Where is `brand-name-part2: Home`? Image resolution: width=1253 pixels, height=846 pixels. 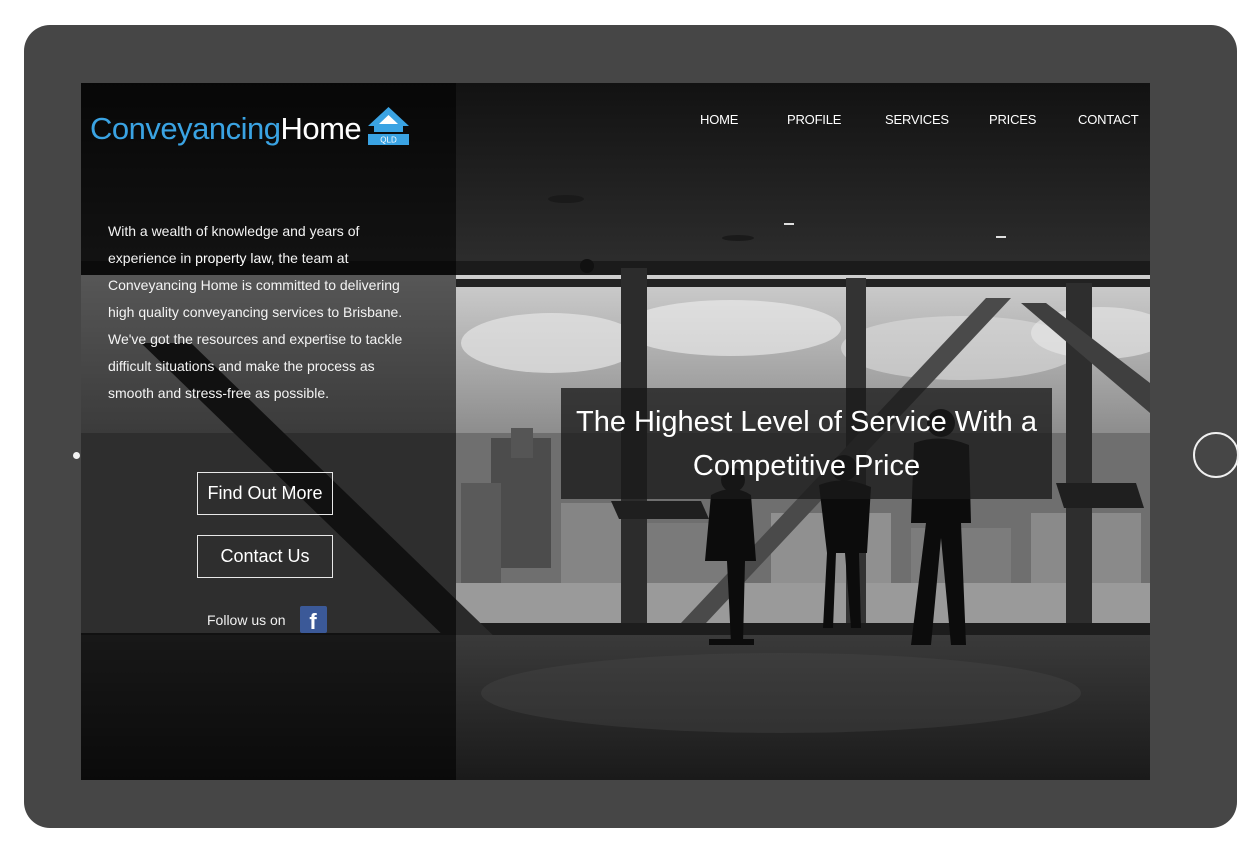 brand-name-part2: Home is located at coordinates (321, 128).